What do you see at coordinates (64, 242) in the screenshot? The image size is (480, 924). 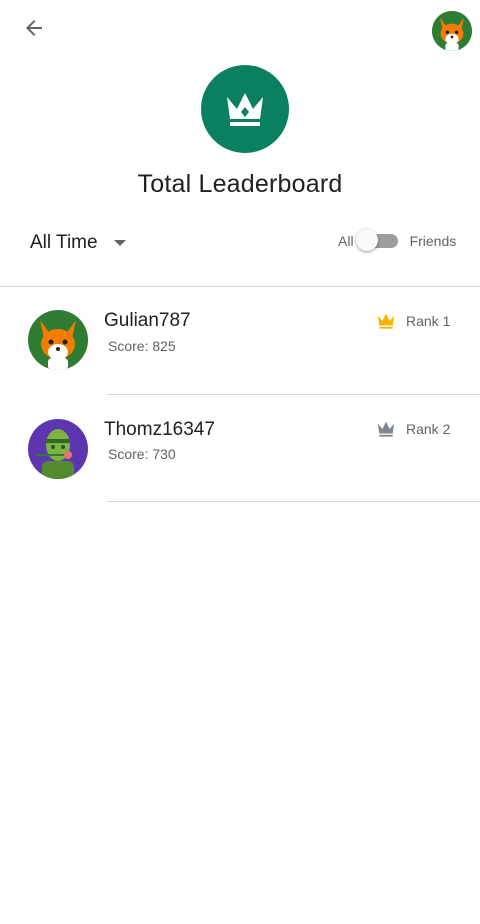 I see `time-range-value: All Time` at bounding box center [64, 242].